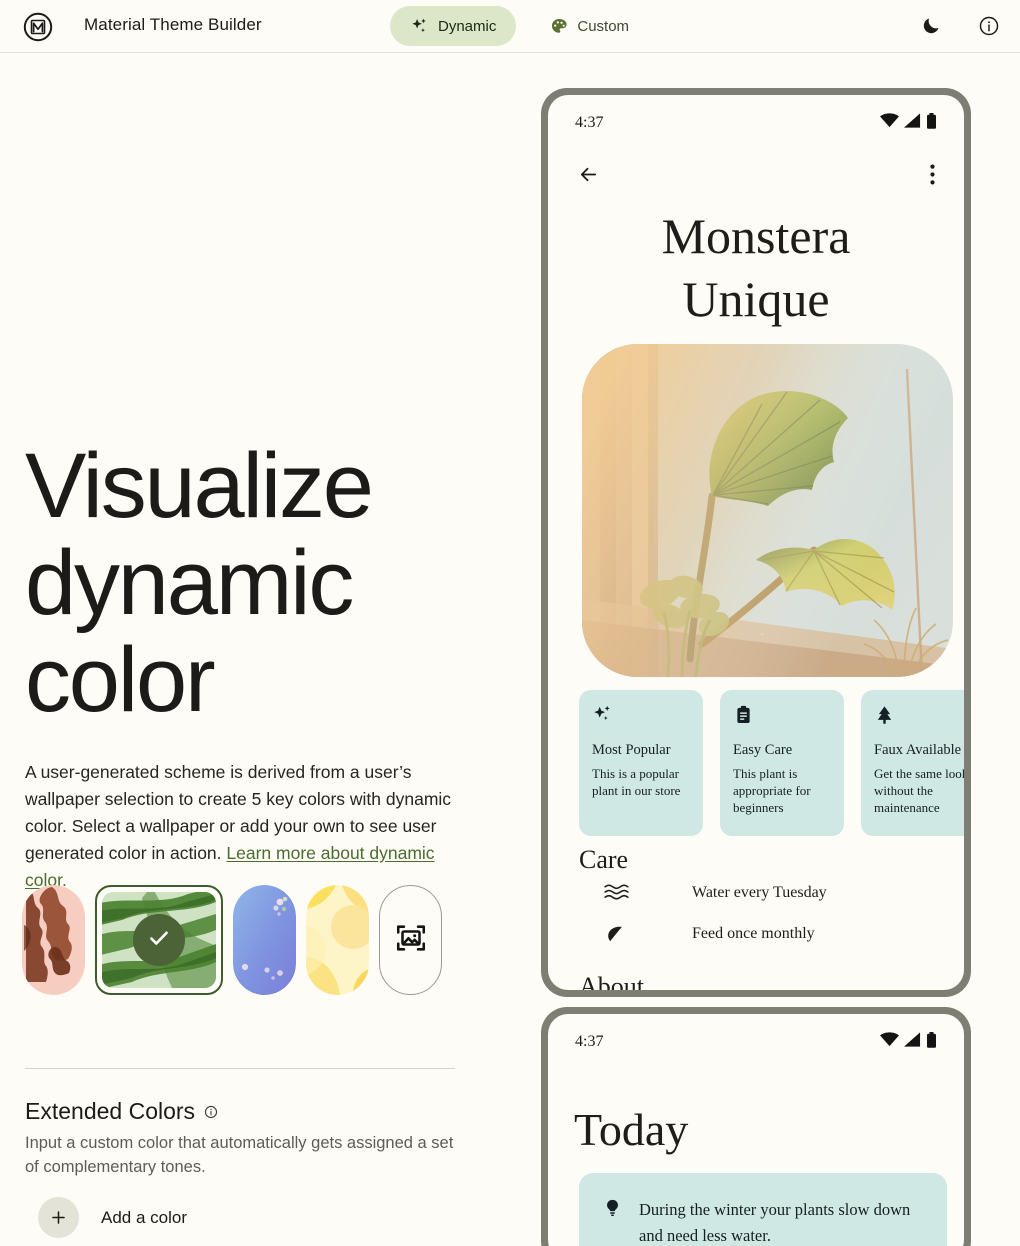  Describe the element at coordinates (611, 981) in the screenshot. I see `about-heading: About` at that location.